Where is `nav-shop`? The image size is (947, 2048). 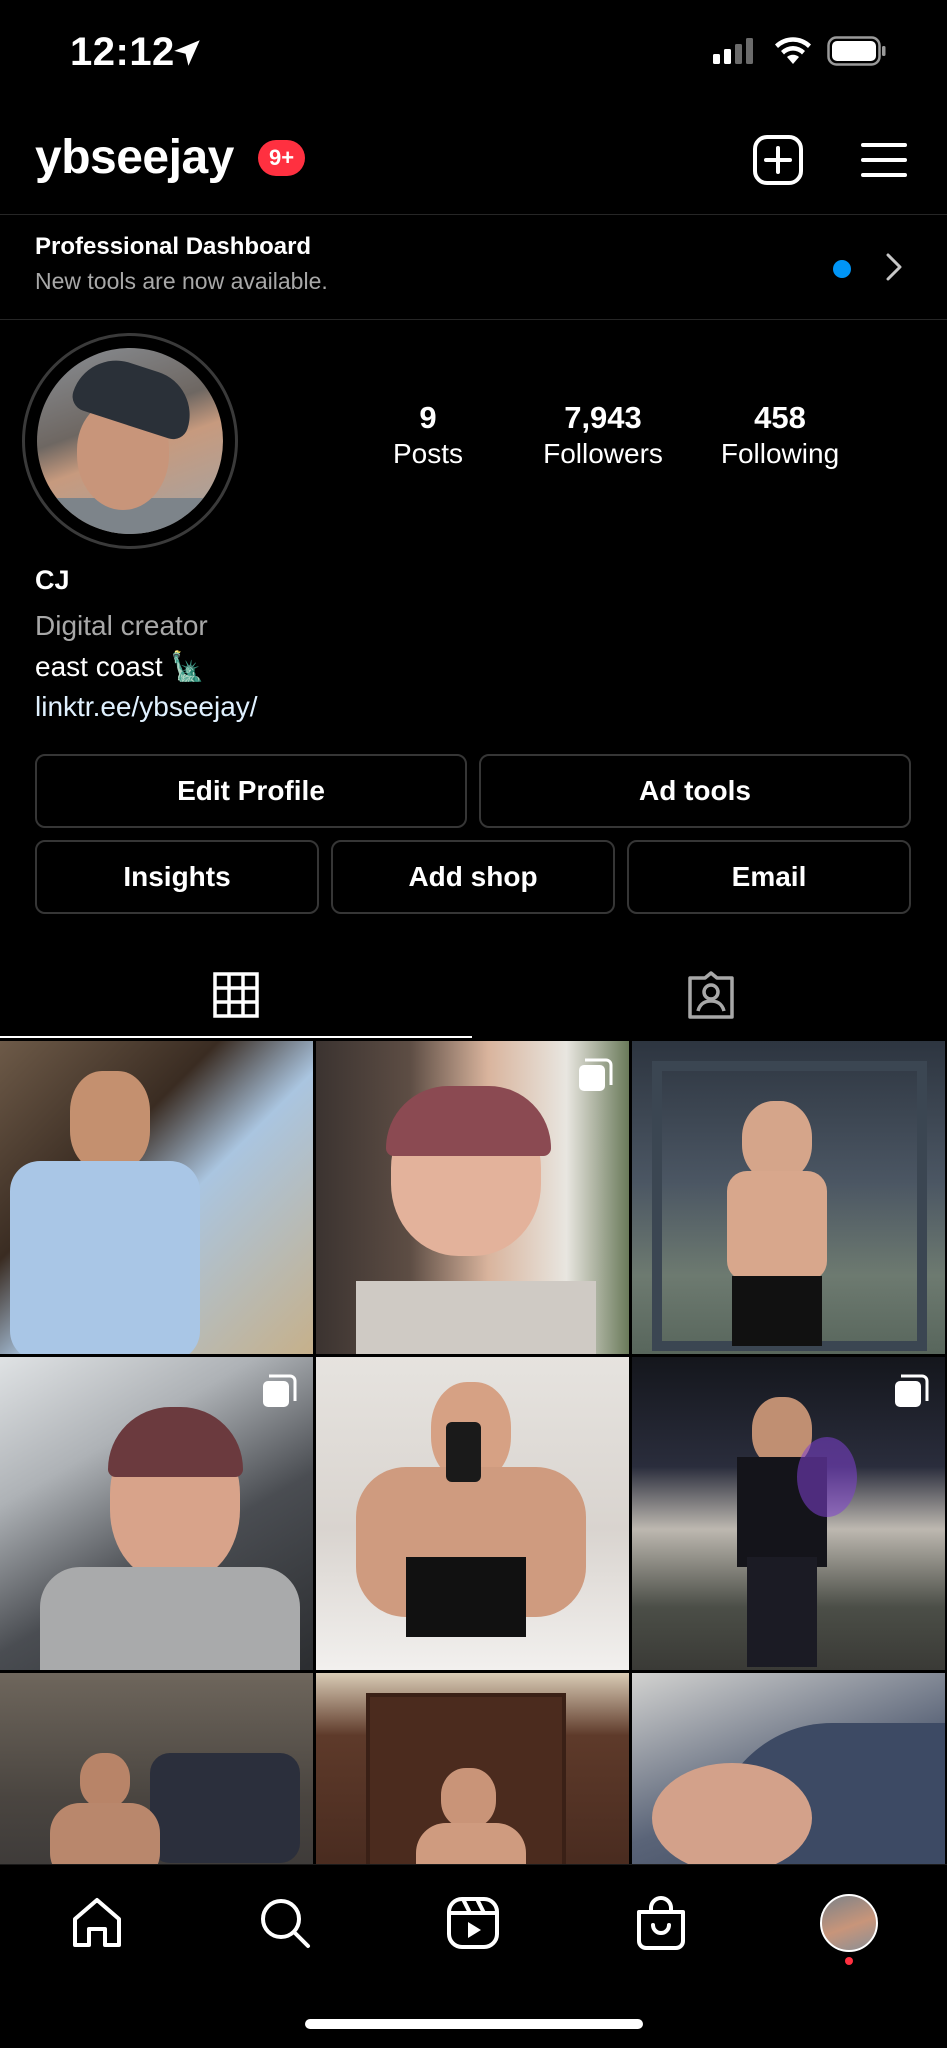
nav-shop is located at coordinates (661, 1923).